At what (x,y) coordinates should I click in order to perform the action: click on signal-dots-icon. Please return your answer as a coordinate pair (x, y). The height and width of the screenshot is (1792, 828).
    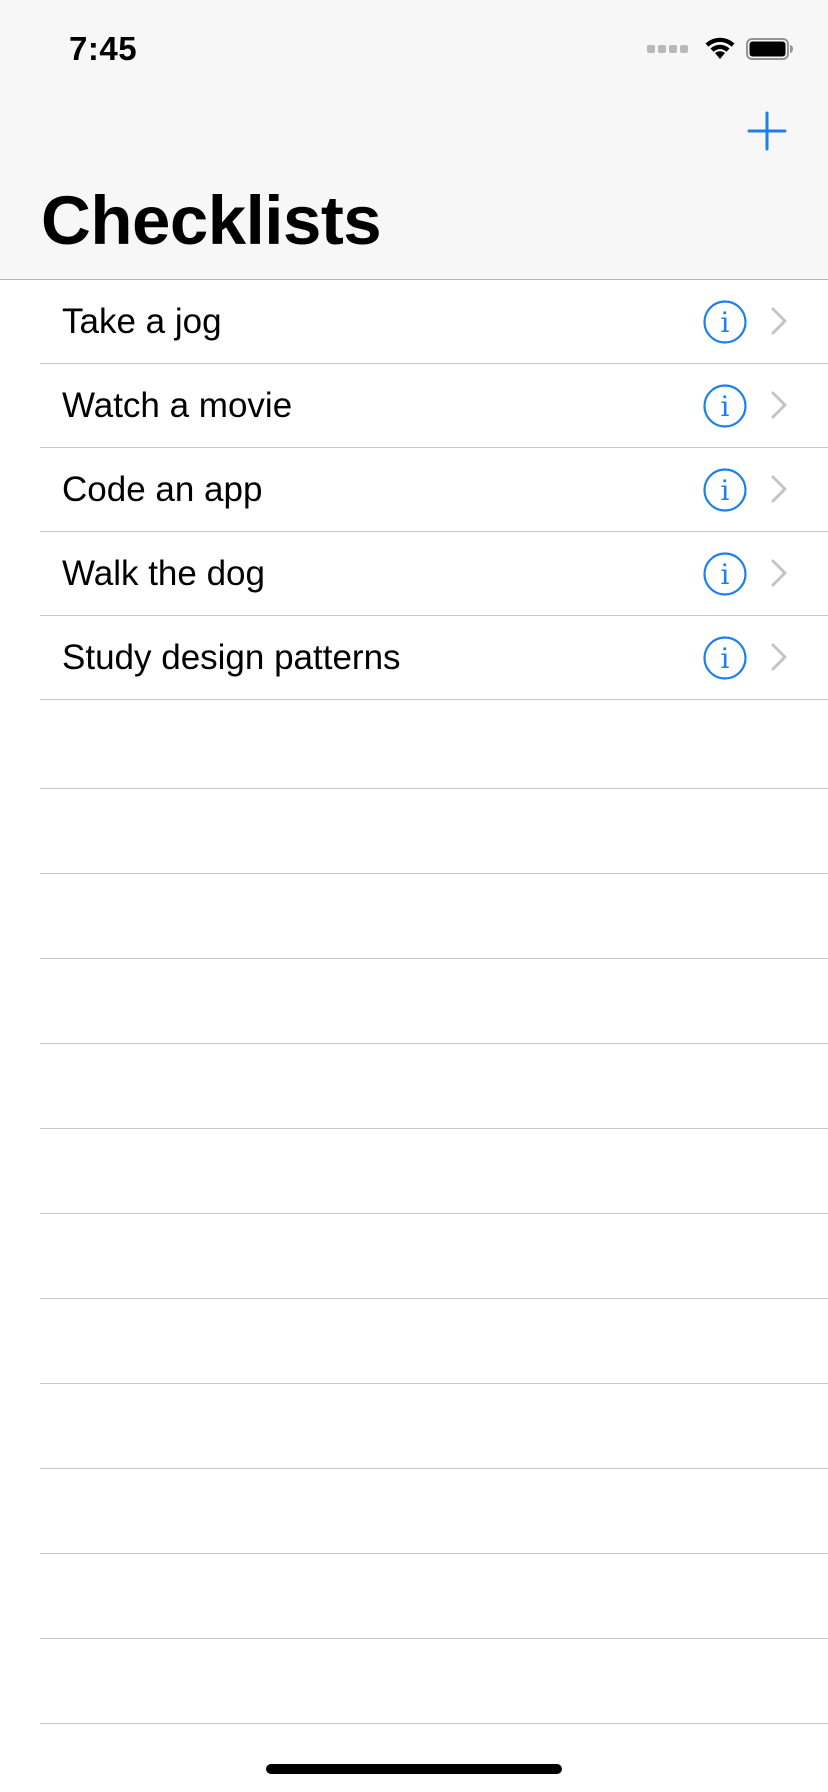
    Looking at the image, I should click on (667, 49).